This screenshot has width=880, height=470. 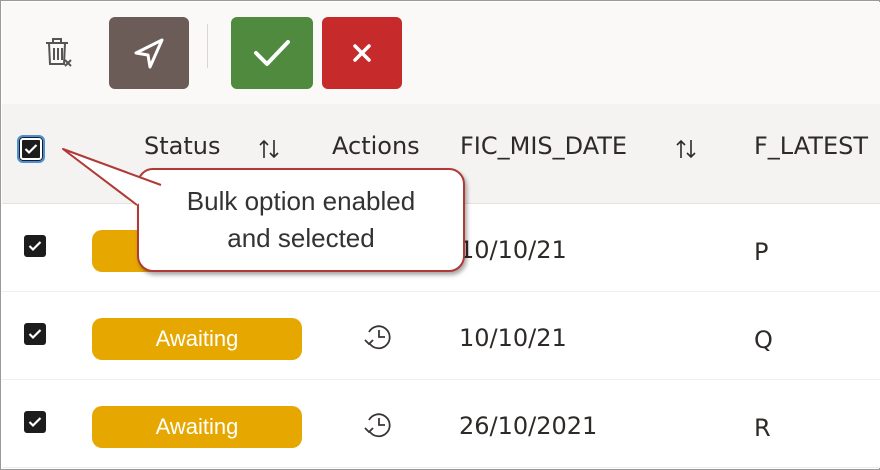 I want to click on x-icon, so click(x=362, y=53).